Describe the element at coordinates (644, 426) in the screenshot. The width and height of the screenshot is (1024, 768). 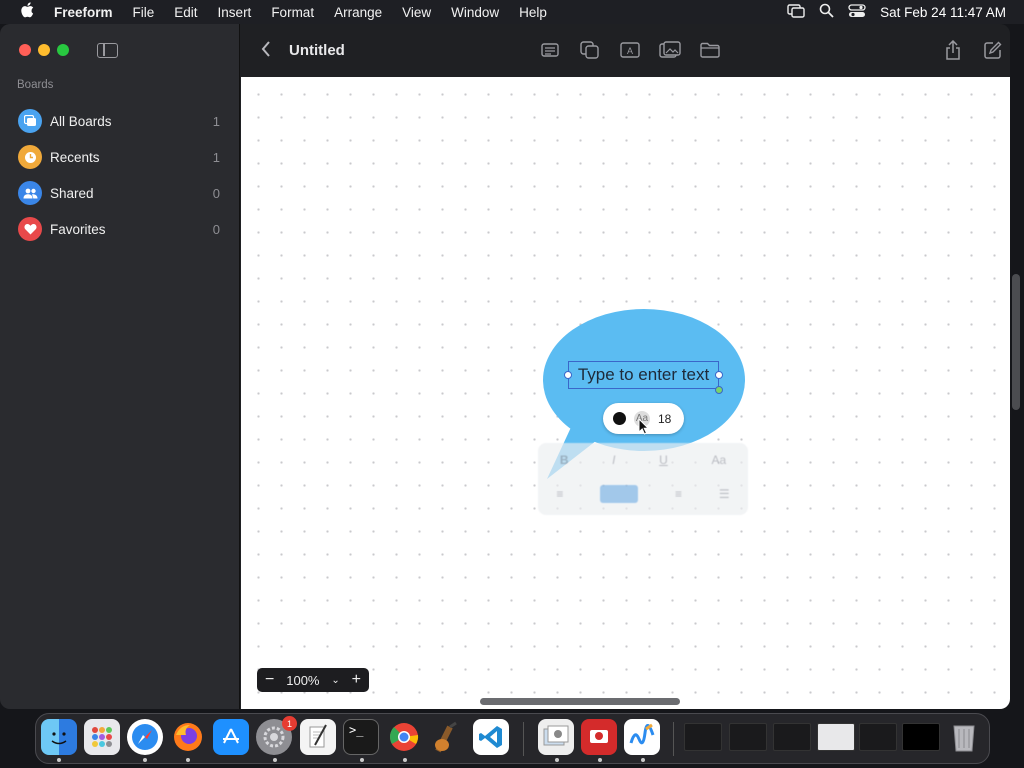
I see `mouse-pointer-icon` at that location.